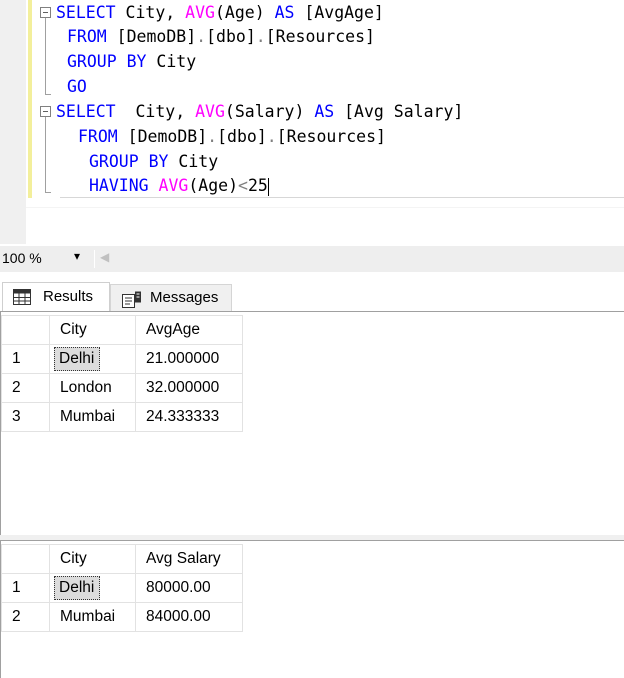 This screenshot has width=624, height=678. Describe the element at coordinates (189, 617) in the screenshot. I see `table-cell: 84000.00` at that location.